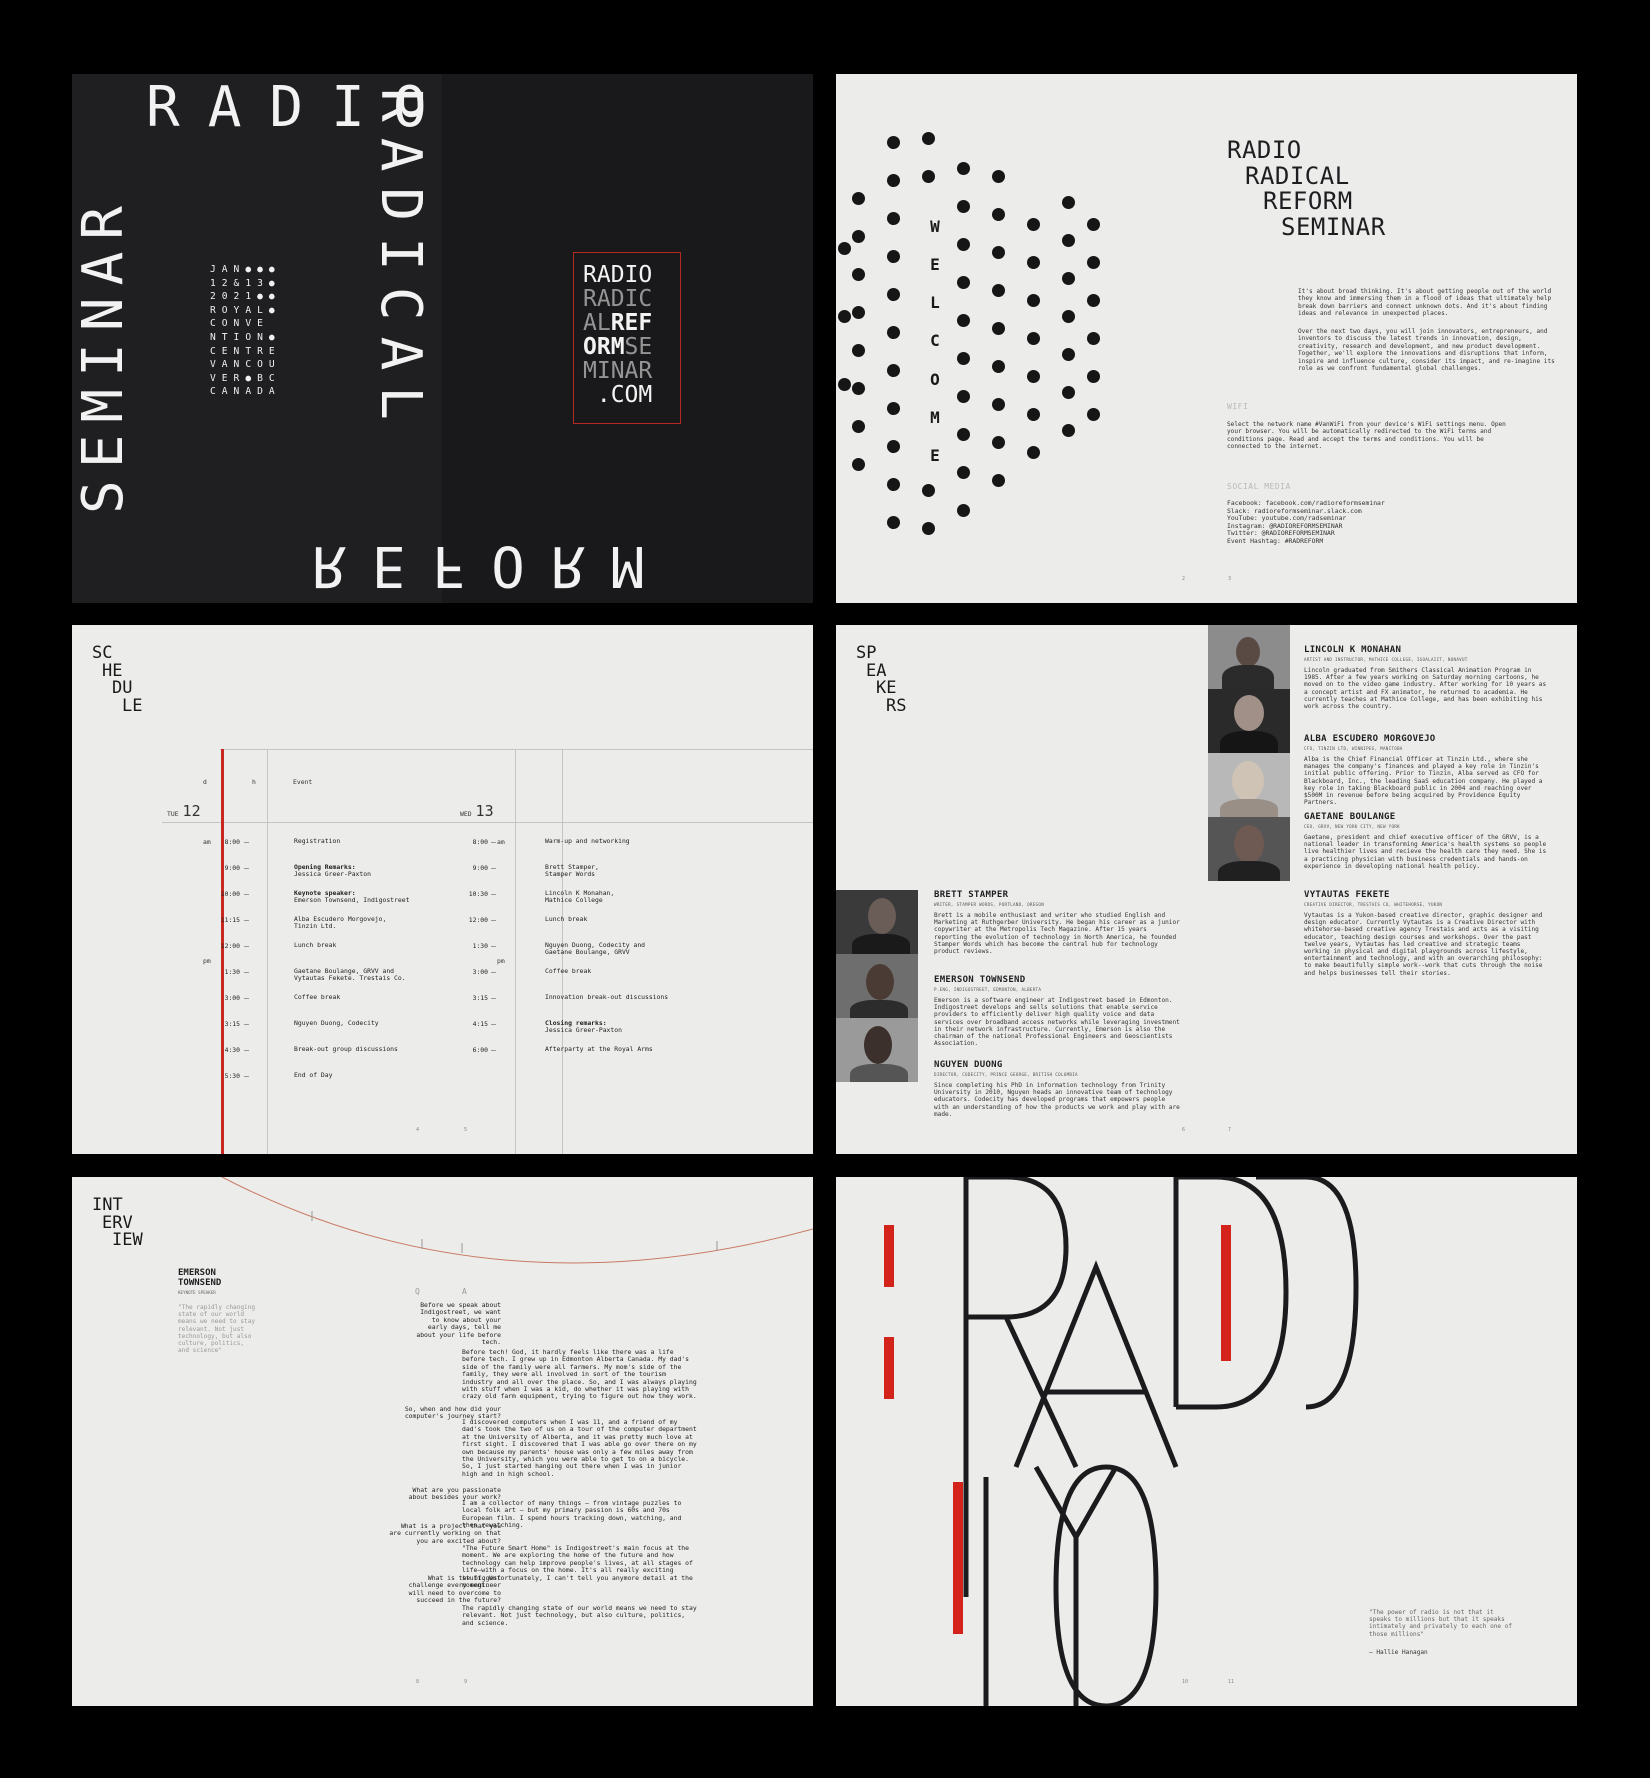 This screenshot has height=1778, width=1650. Describe the element at coordinates (232, 868) in the screenshot. I see `schedule-time: 9:00` at that location.